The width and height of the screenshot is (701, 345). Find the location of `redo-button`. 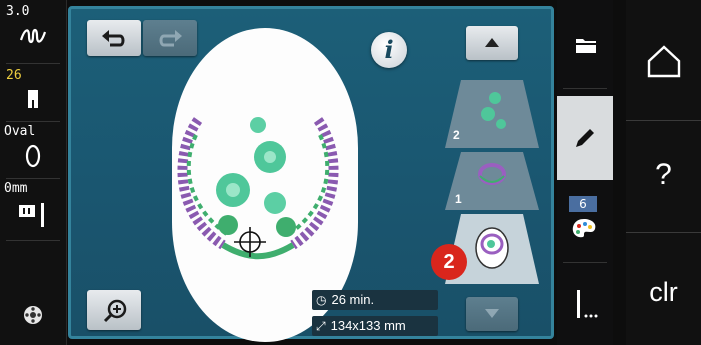

redo-button is located at coordinates (170, 38).